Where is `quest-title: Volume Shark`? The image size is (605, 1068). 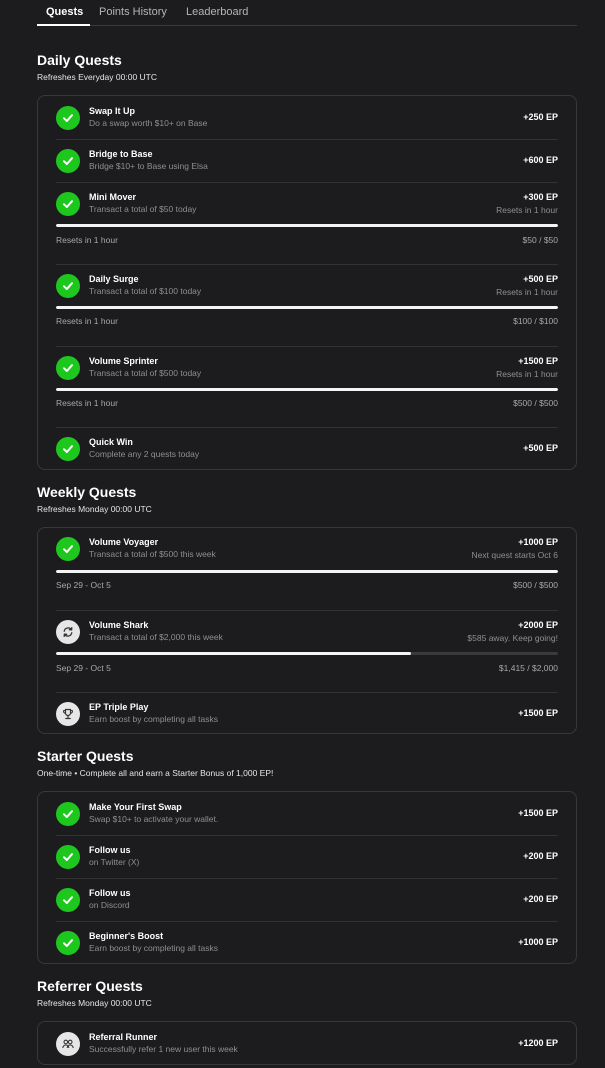 quest-title: Volume Shark is located at coordinates (119, 625).